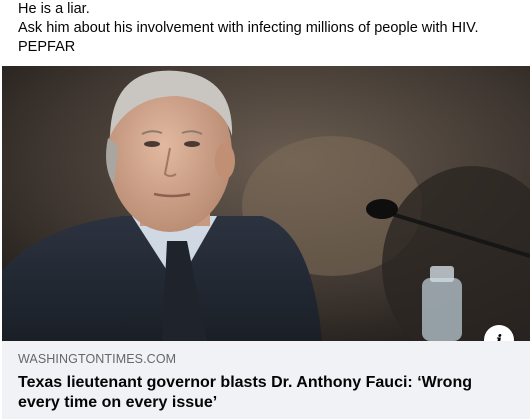  What do you see at coordinates (499, 336) in the screenshot?
I see `info-glyph: i` at bounding box center [499, 336].